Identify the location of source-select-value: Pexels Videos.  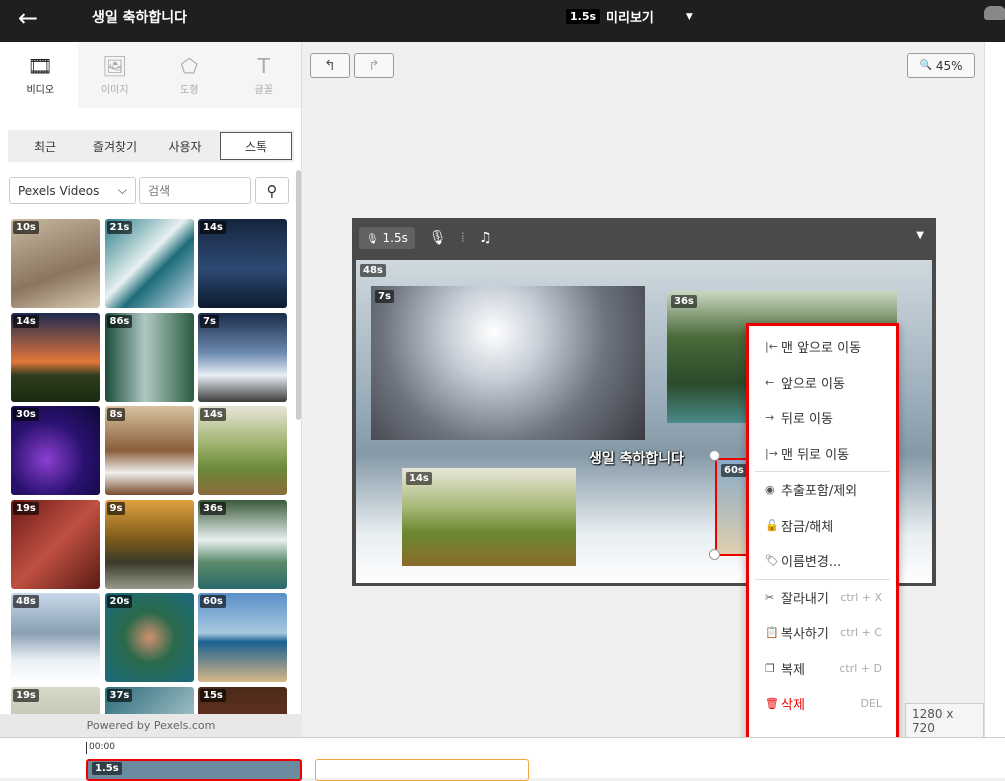
(59, 190).